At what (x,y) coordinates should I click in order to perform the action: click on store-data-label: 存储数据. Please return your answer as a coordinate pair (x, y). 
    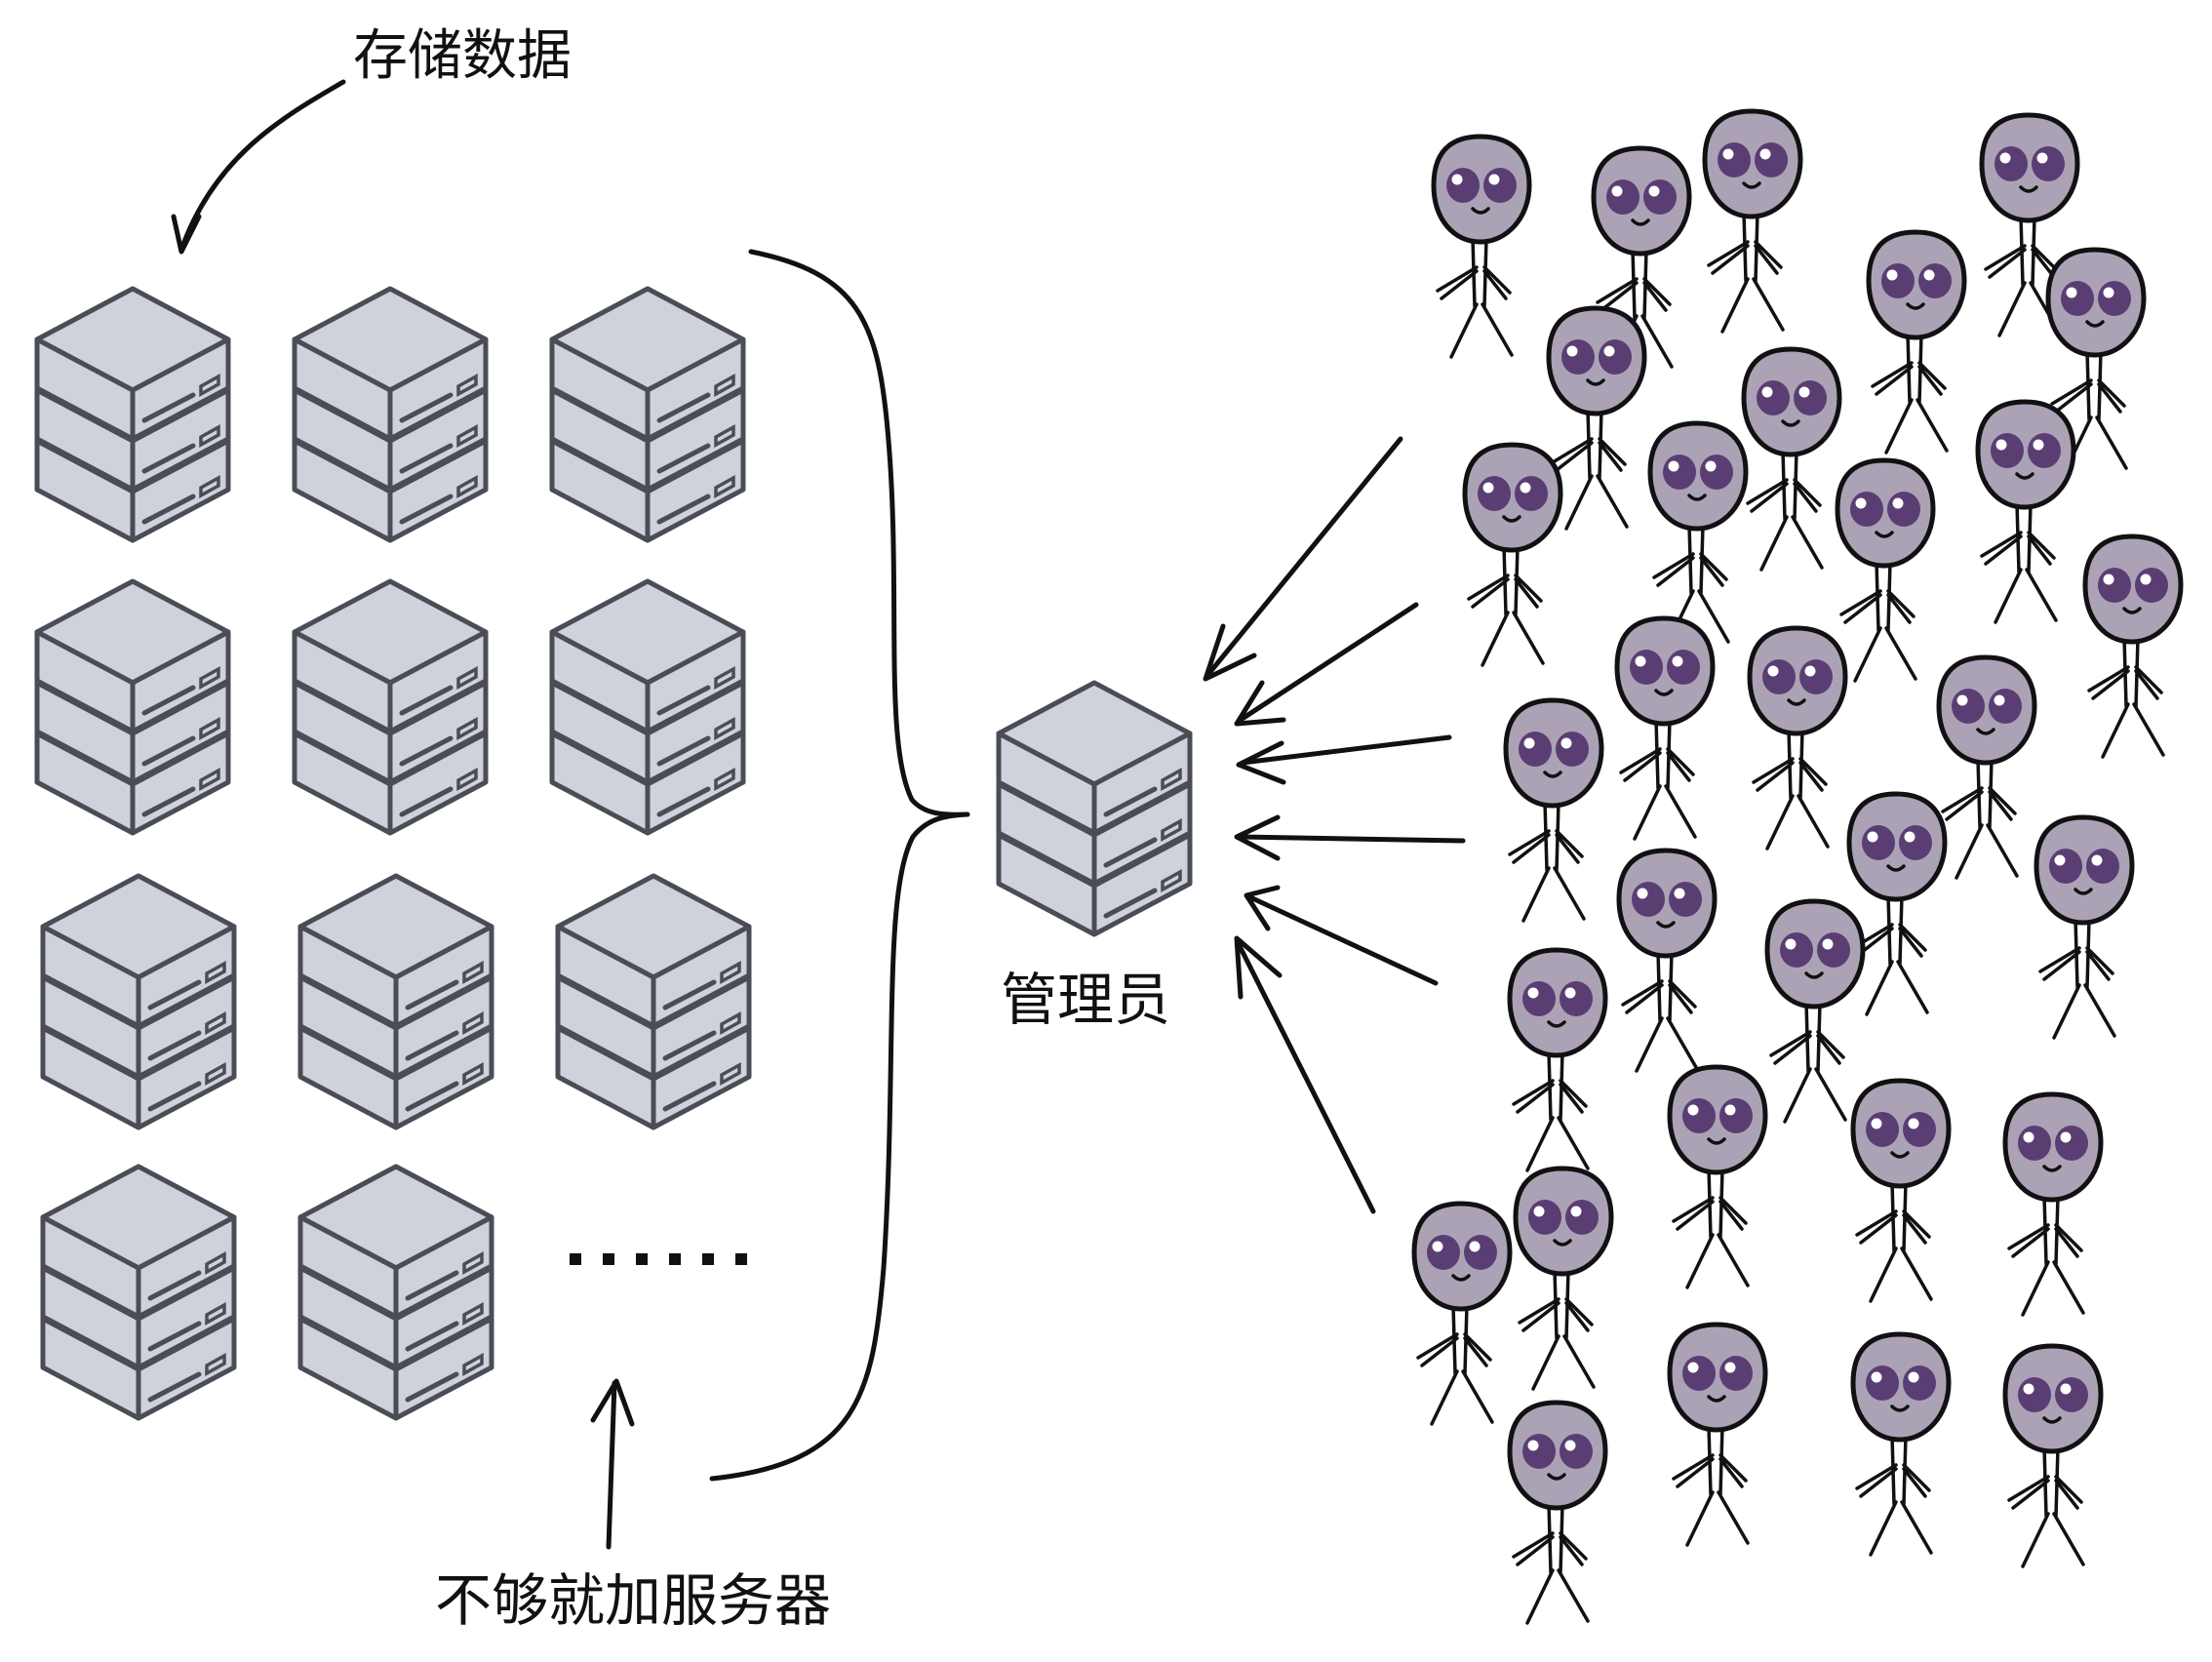
    Looking at the image, I should click on (462, 56).